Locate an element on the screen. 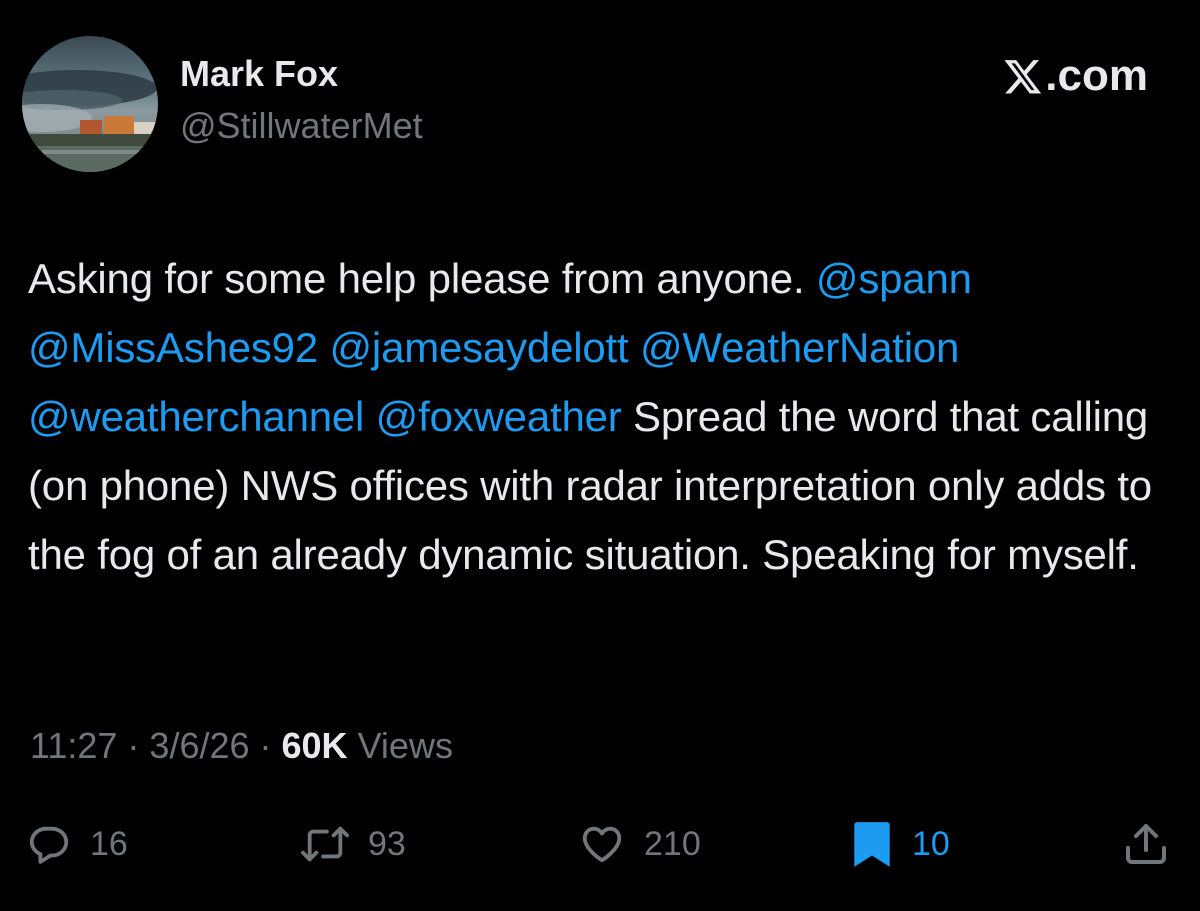 The width and height of the screenshot is (1200, 911). user-handle: @StillwaterMet is located at coordinates (301, 126).